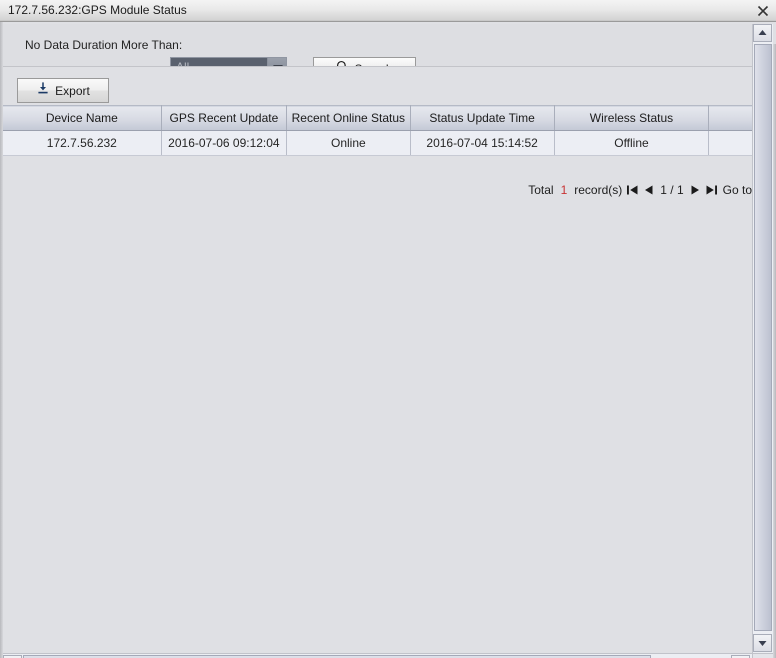 This screenshot has width=776, height=658. Describe the element at coordinates (82, 143) in the screenshot. I see `cell-device-name: 172.7.56.232` at that location.